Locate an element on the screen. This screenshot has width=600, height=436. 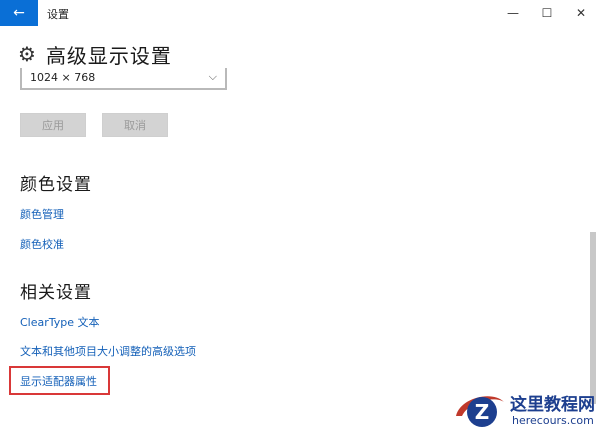
close-button: ✕ is located at coordinates (581, 13).